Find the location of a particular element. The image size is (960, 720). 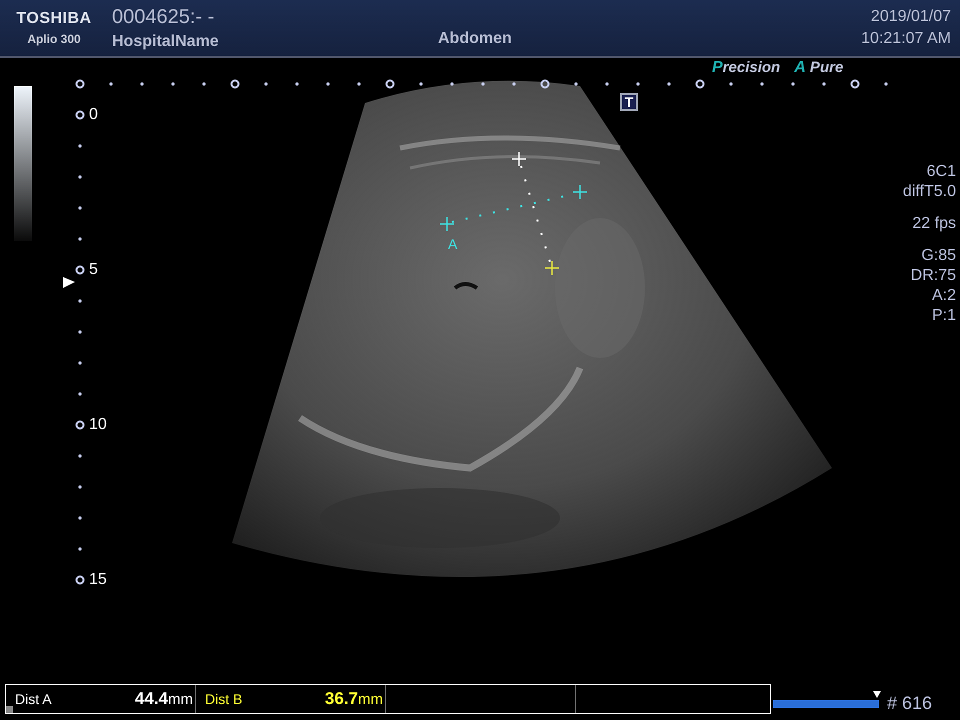

hospital-name: HospitalName is located at coordinates (166, 41).